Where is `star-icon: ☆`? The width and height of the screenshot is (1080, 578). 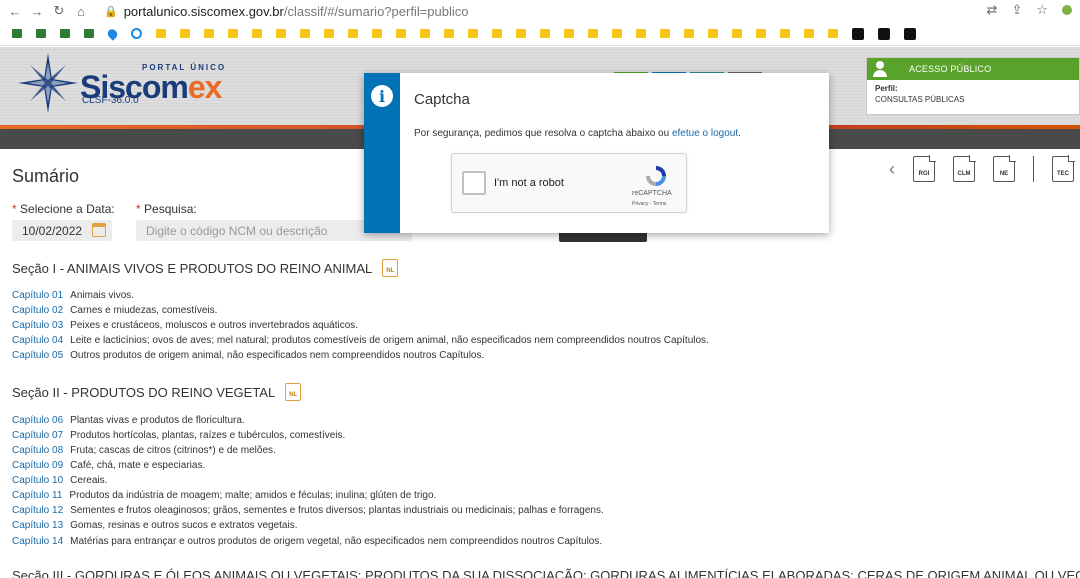
star-icon: ☆ is located at coordinates (1042, 10).